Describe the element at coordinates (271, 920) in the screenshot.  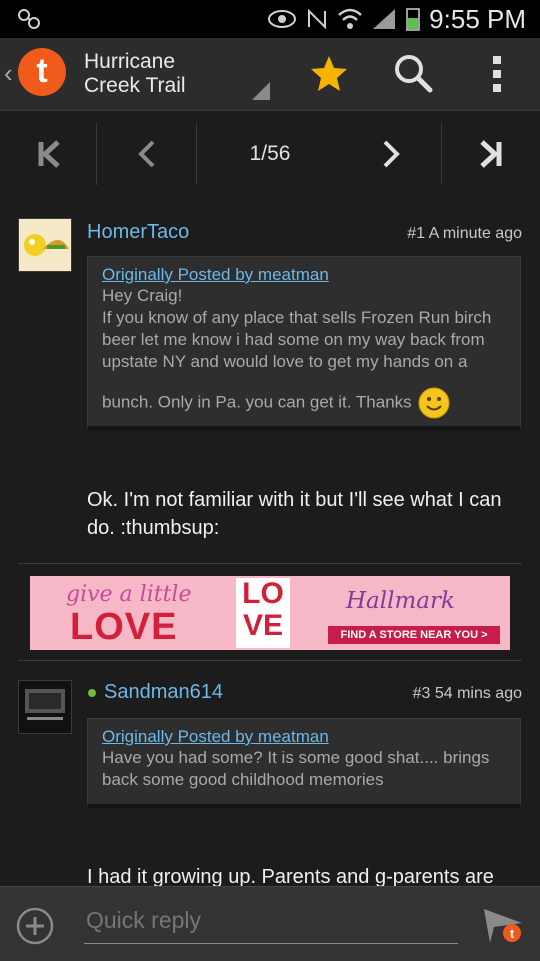
I see `quick-reply-input` at that location.